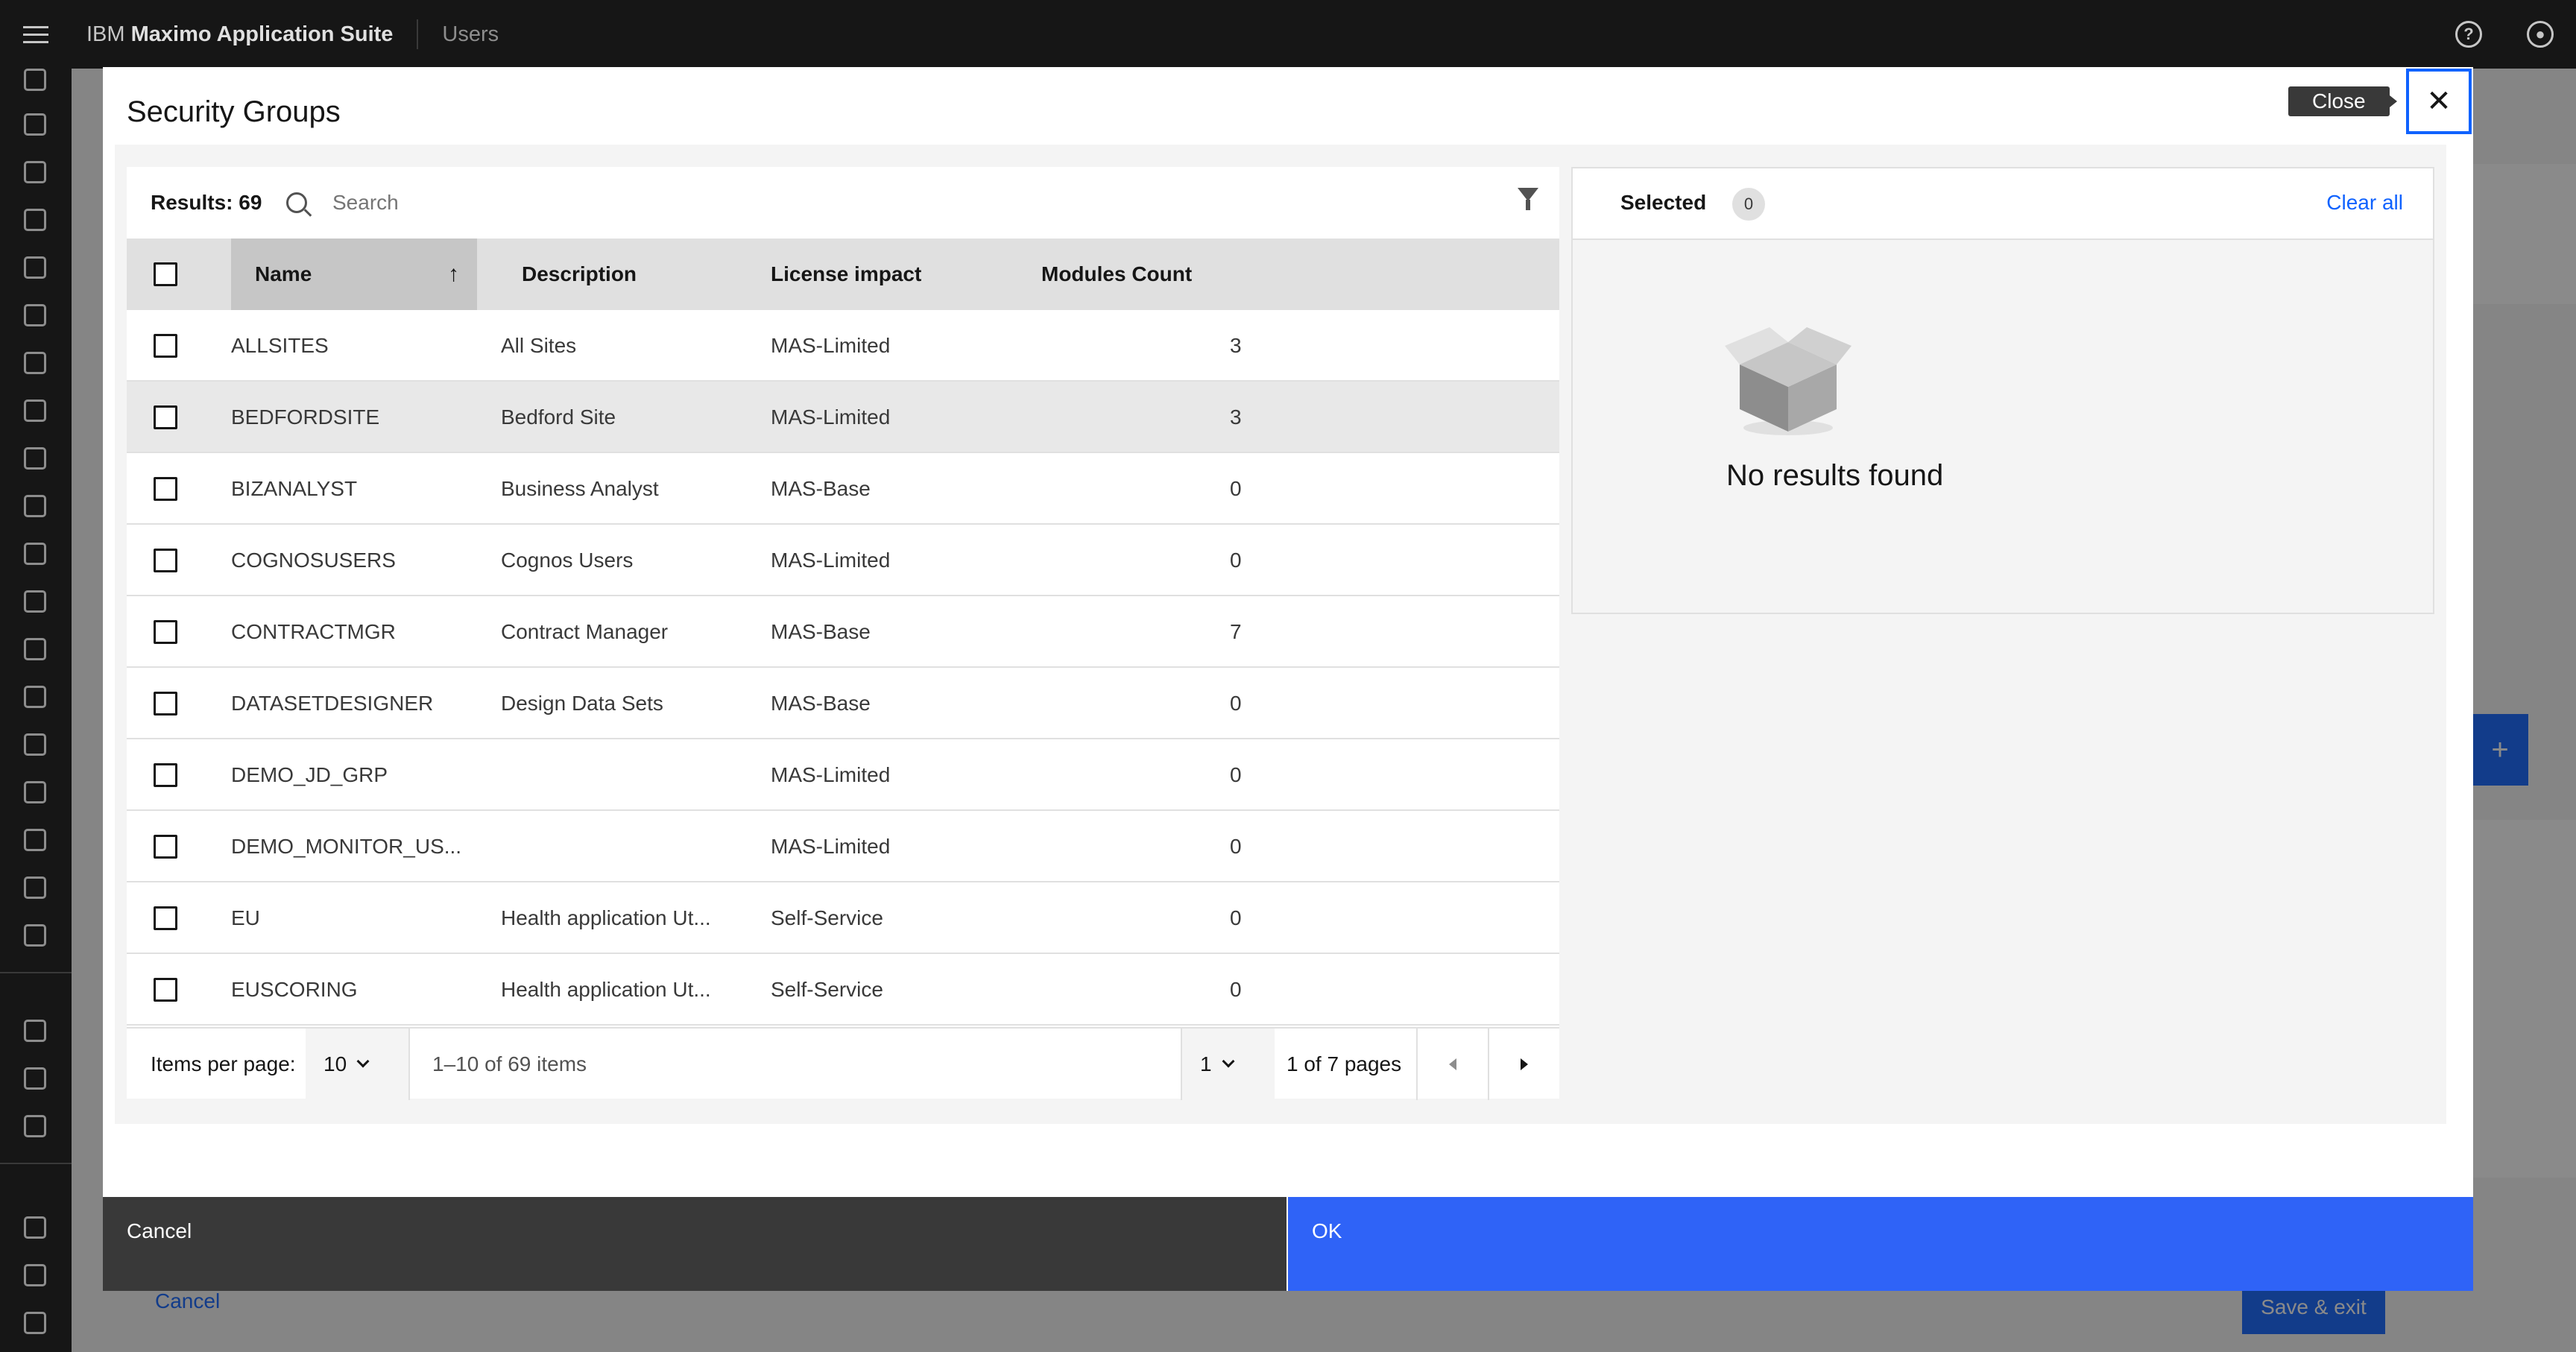 This screenshot has width=2576, height=1352. Describe the element at coordinates (854, 203) in the screenshot. I see `search-input` at that location.